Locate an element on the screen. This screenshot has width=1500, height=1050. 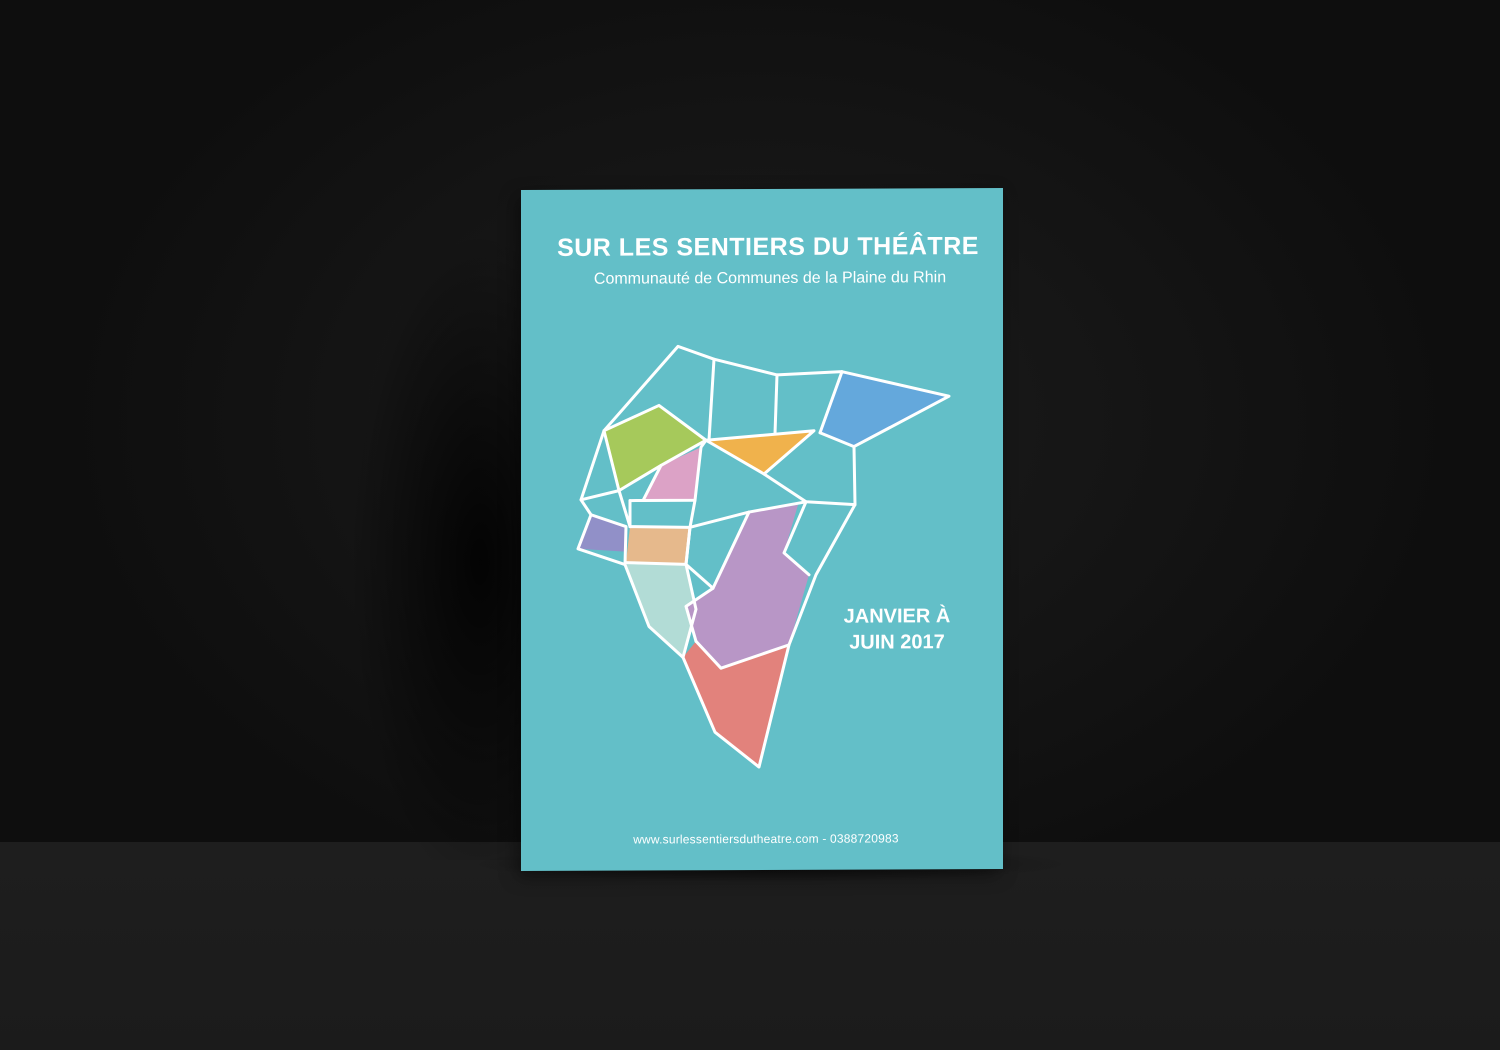
date-line-2: JUIN 2017 is located at coordinates (897, 642).